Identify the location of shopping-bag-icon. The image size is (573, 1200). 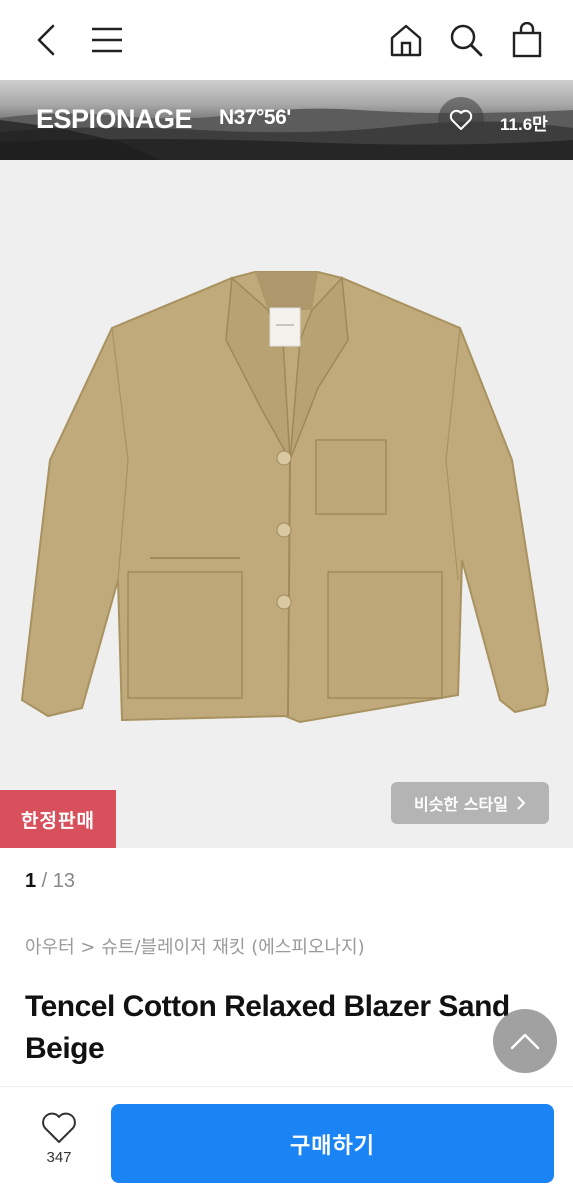
(527, 40).